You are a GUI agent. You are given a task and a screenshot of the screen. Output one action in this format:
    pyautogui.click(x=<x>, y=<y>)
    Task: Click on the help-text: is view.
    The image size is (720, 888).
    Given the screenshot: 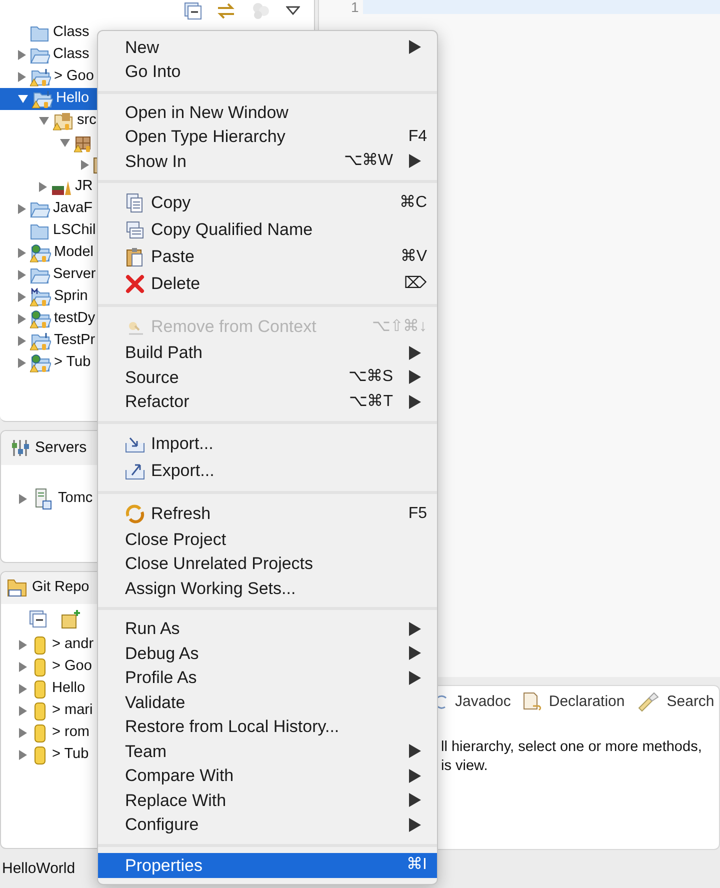 What is the action you would take?
    pyautogui.click(x=465, y=766)
    